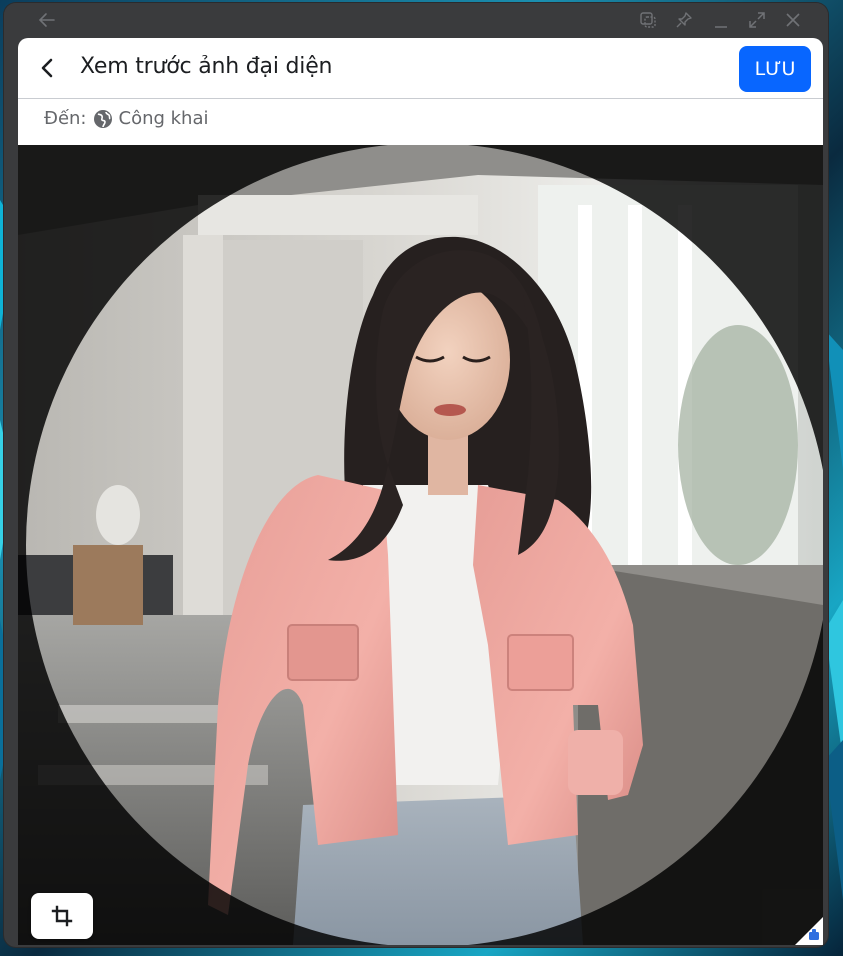 This screenshot has width=843, height=956. I want to click on maximize-icon, so click(757, 20).